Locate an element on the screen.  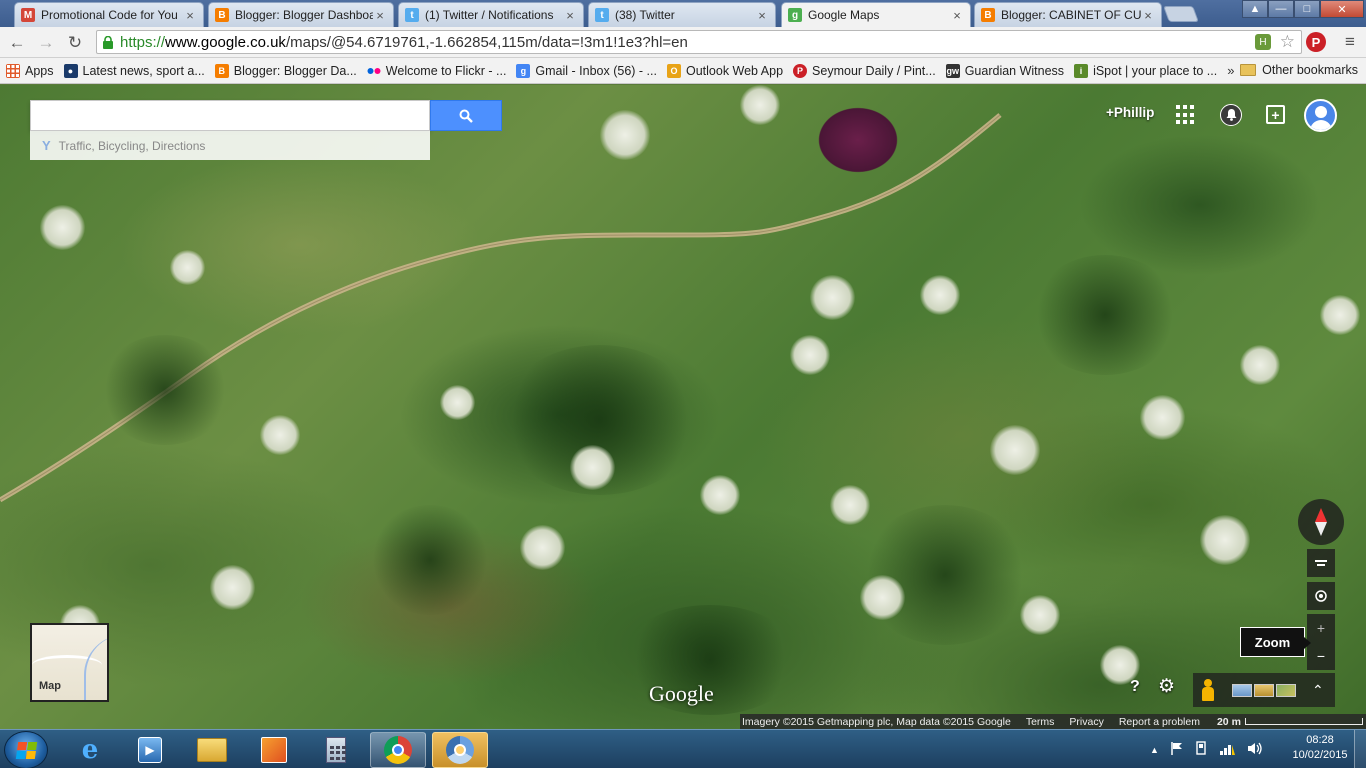
device-icon is located at coordinates (1201, 749).